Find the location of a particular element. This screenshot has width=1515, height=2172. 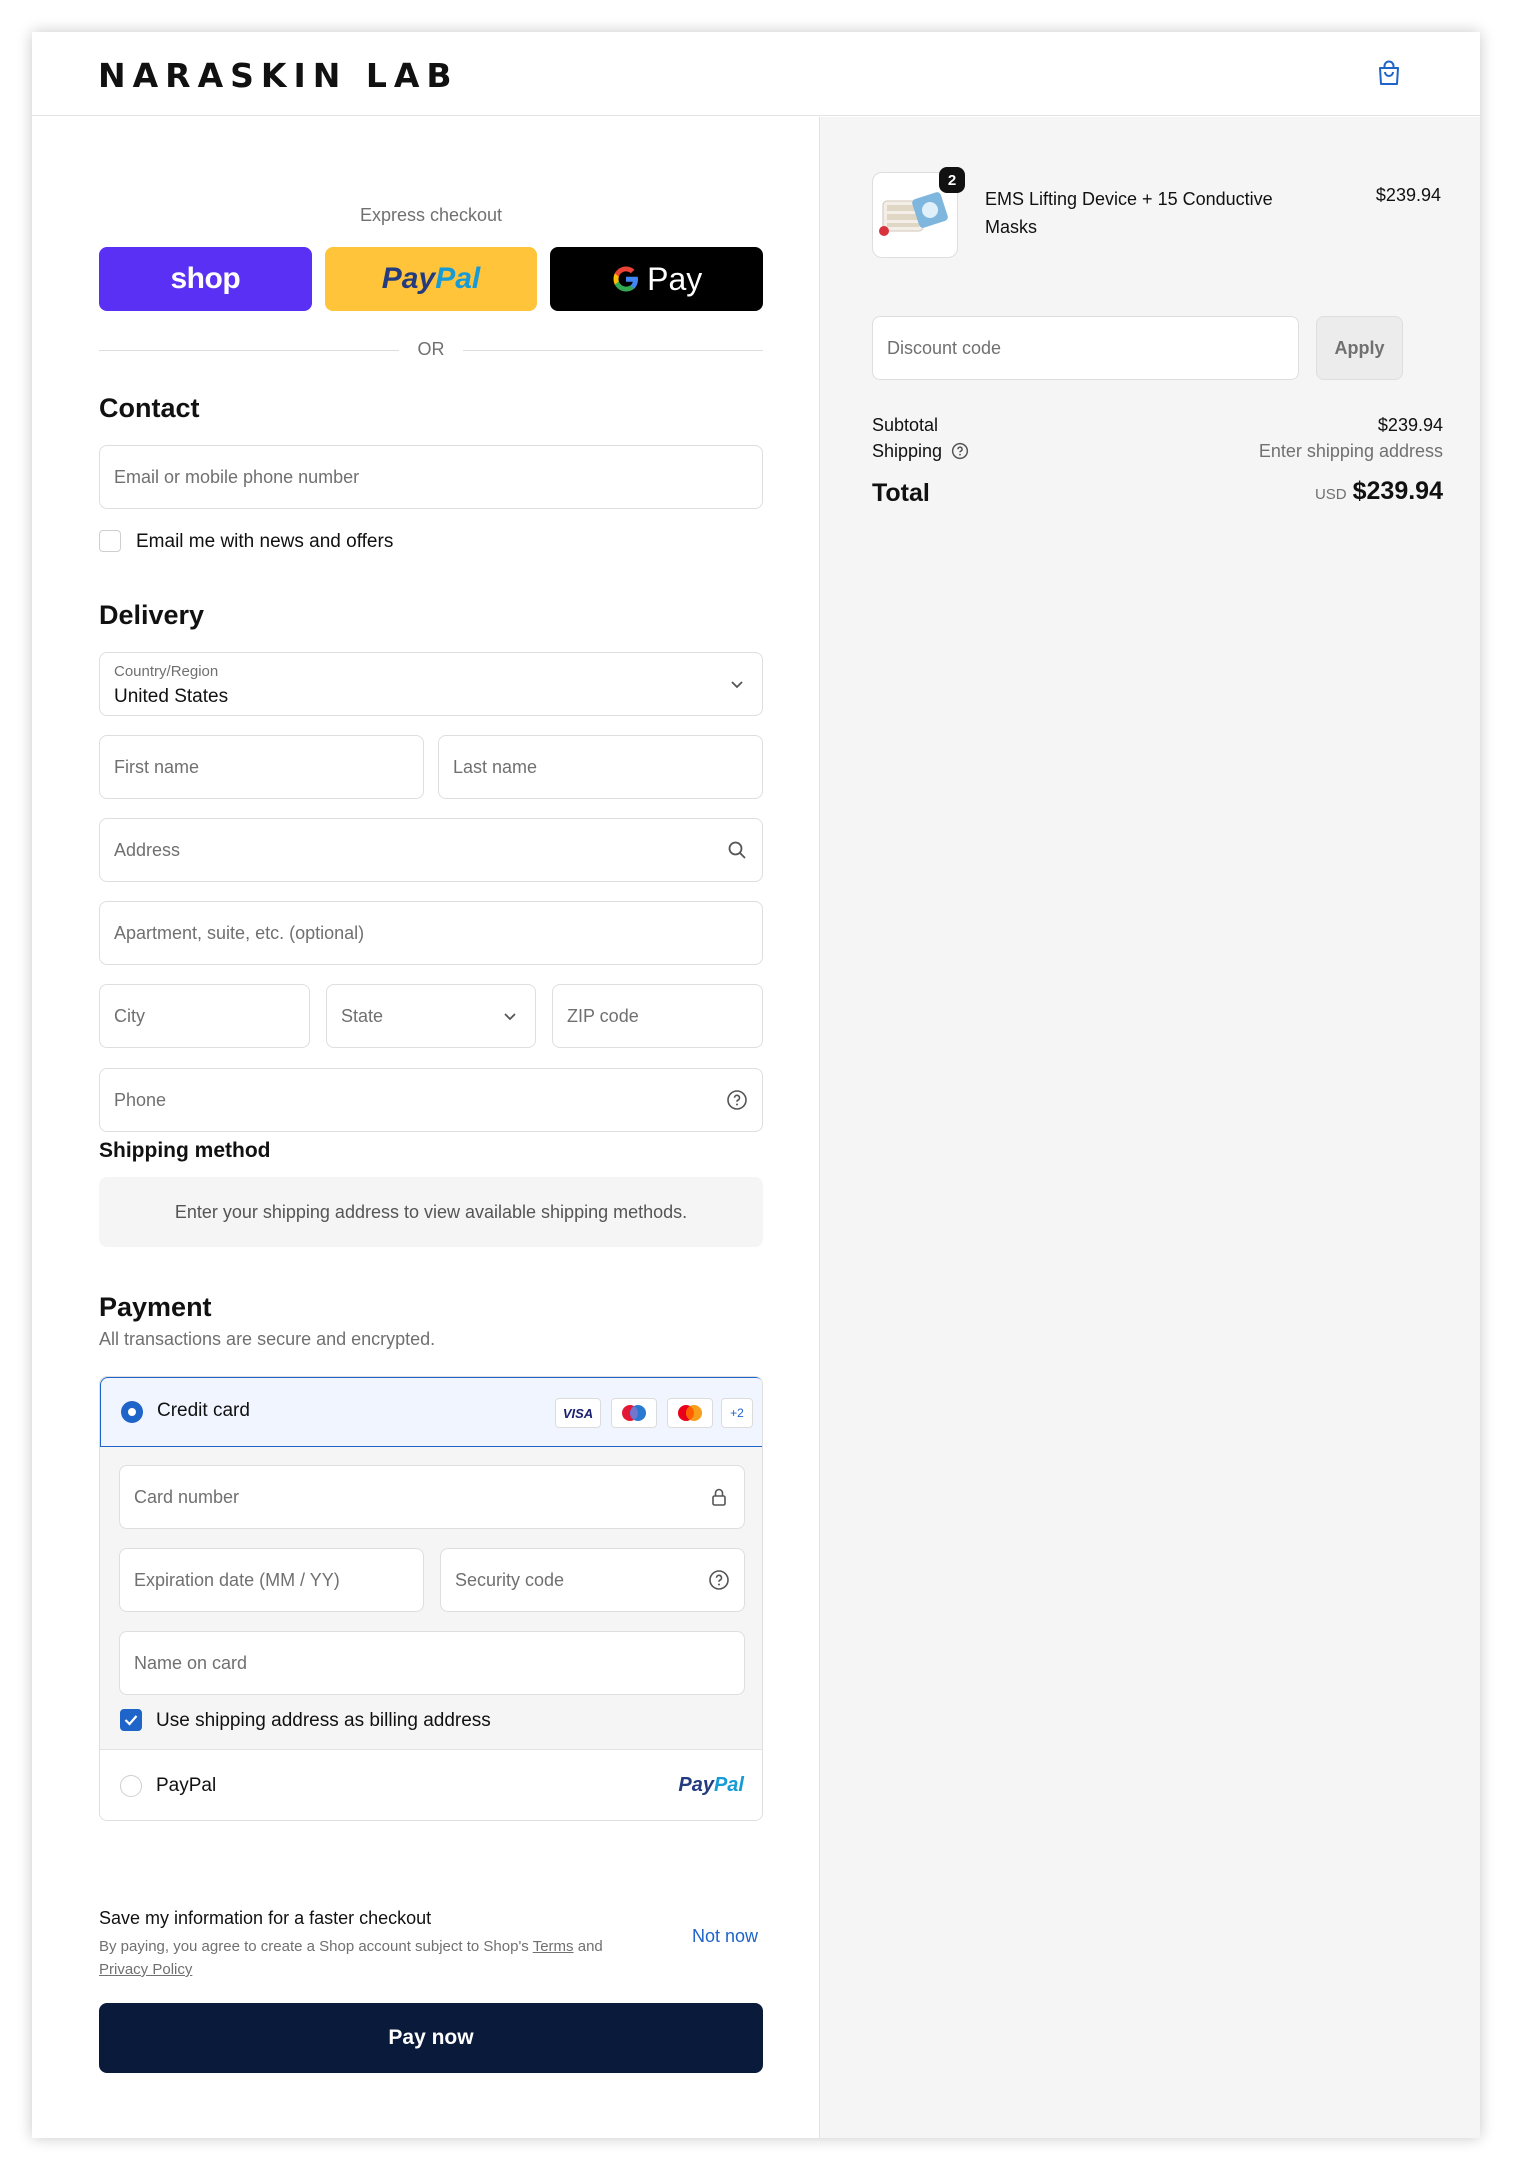

shipping-label-row: Shipping is located at coordinates (920, 451).